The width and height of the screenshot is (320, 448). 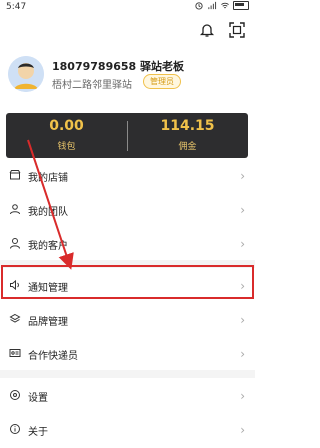 I want to click on layers-icon, so click(x=15, y=318).